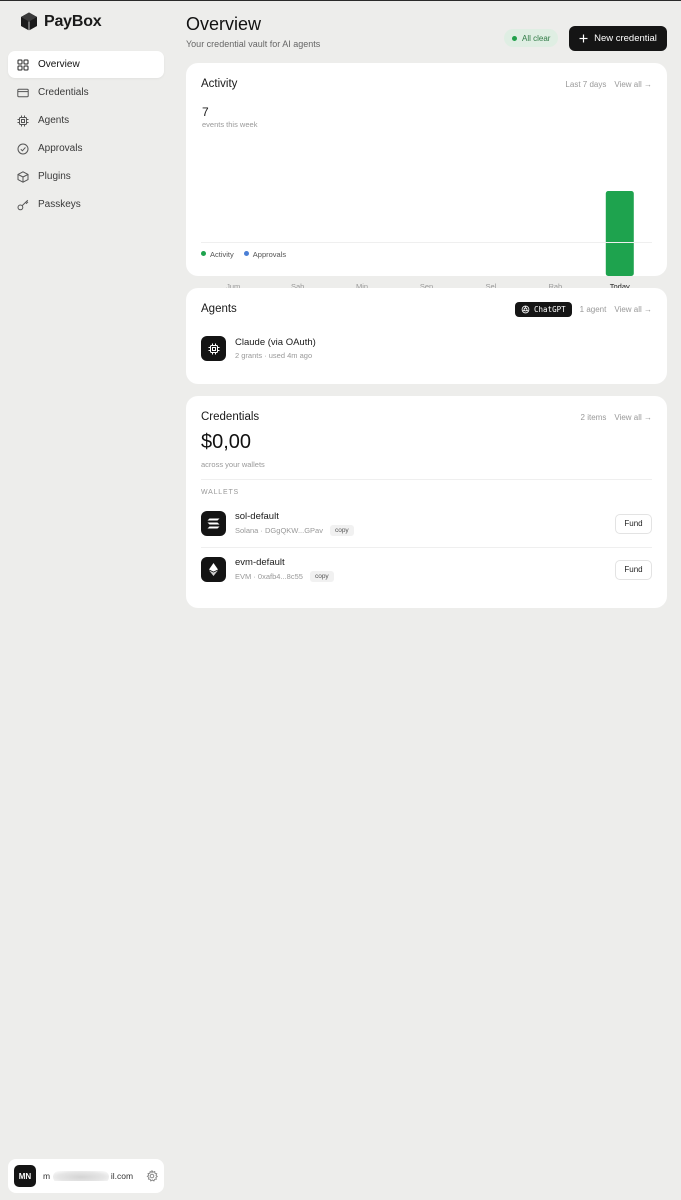 The width and height of the screenshot is (681, 1200). What do you see at coordinates (425, 530) in the screenshot?
I see `wallet-address-line: Solana · DGgQKW...GPav copy` at bounding box center [425, 530].